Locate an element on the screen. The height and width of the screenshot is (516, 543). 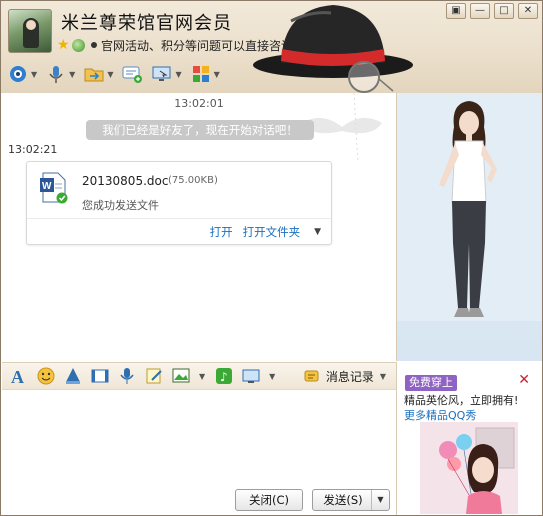
input-toolbar: A ▼ ♪ ▼ 消息记录 ▼ is located at coordinates (199, 376).